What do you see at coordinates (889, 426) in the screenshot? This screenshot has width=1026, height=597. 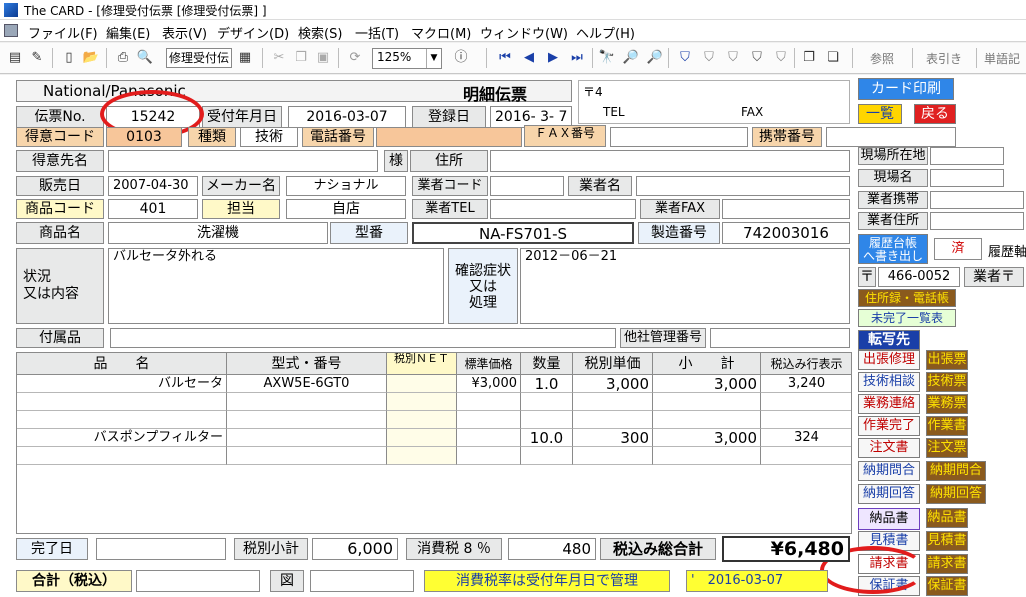 I see `transfer-left-work-complete-button: 作業完了` at bounding box center [889, 426].